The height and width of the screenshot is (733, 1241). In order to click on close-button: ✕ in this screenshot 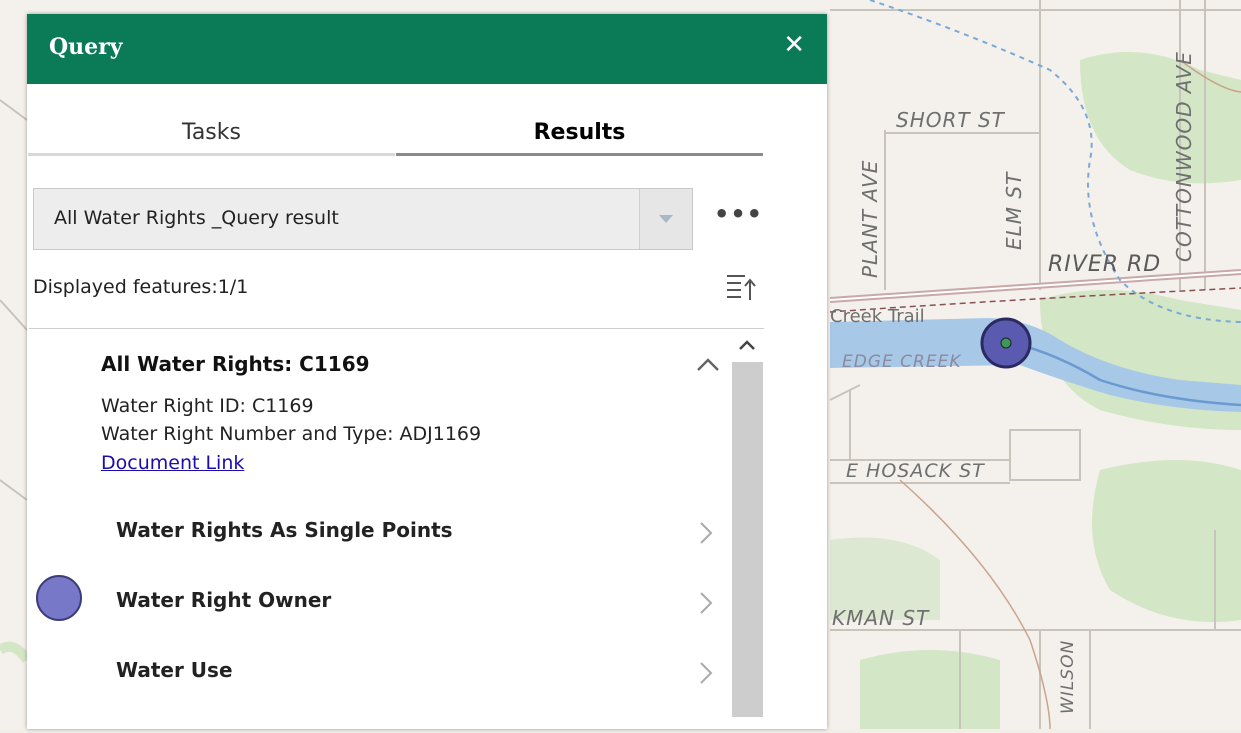, I will do `click(794, 45)`.